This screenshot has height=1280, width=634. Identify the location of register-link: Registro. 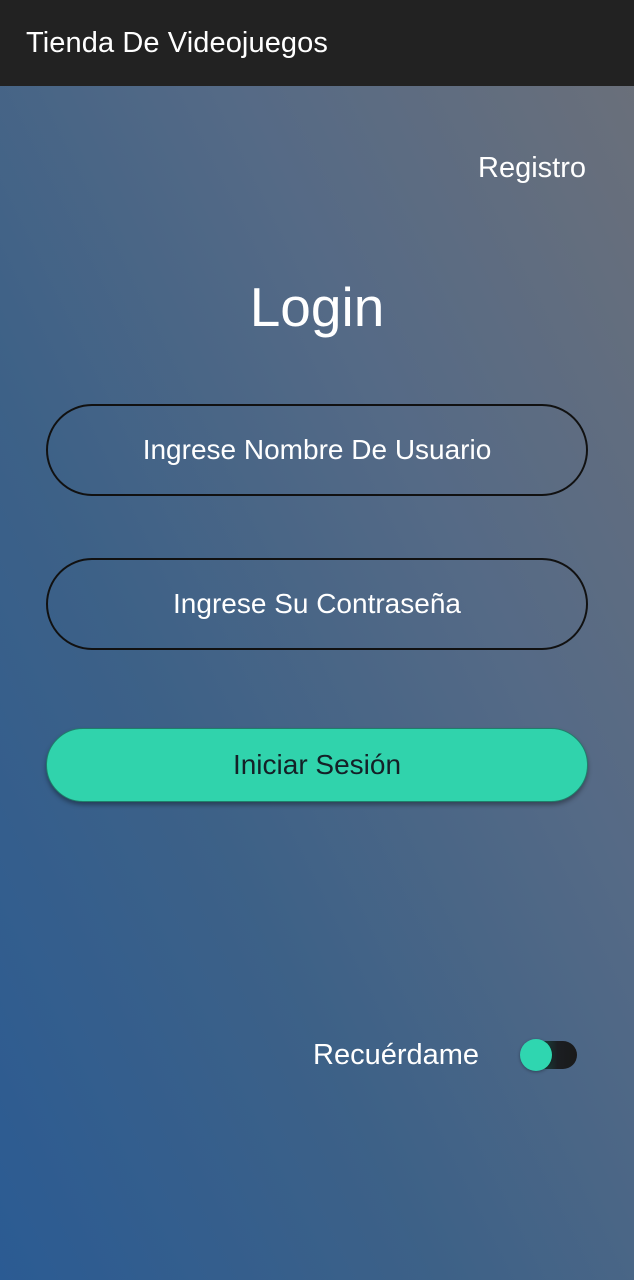
(532, 168).